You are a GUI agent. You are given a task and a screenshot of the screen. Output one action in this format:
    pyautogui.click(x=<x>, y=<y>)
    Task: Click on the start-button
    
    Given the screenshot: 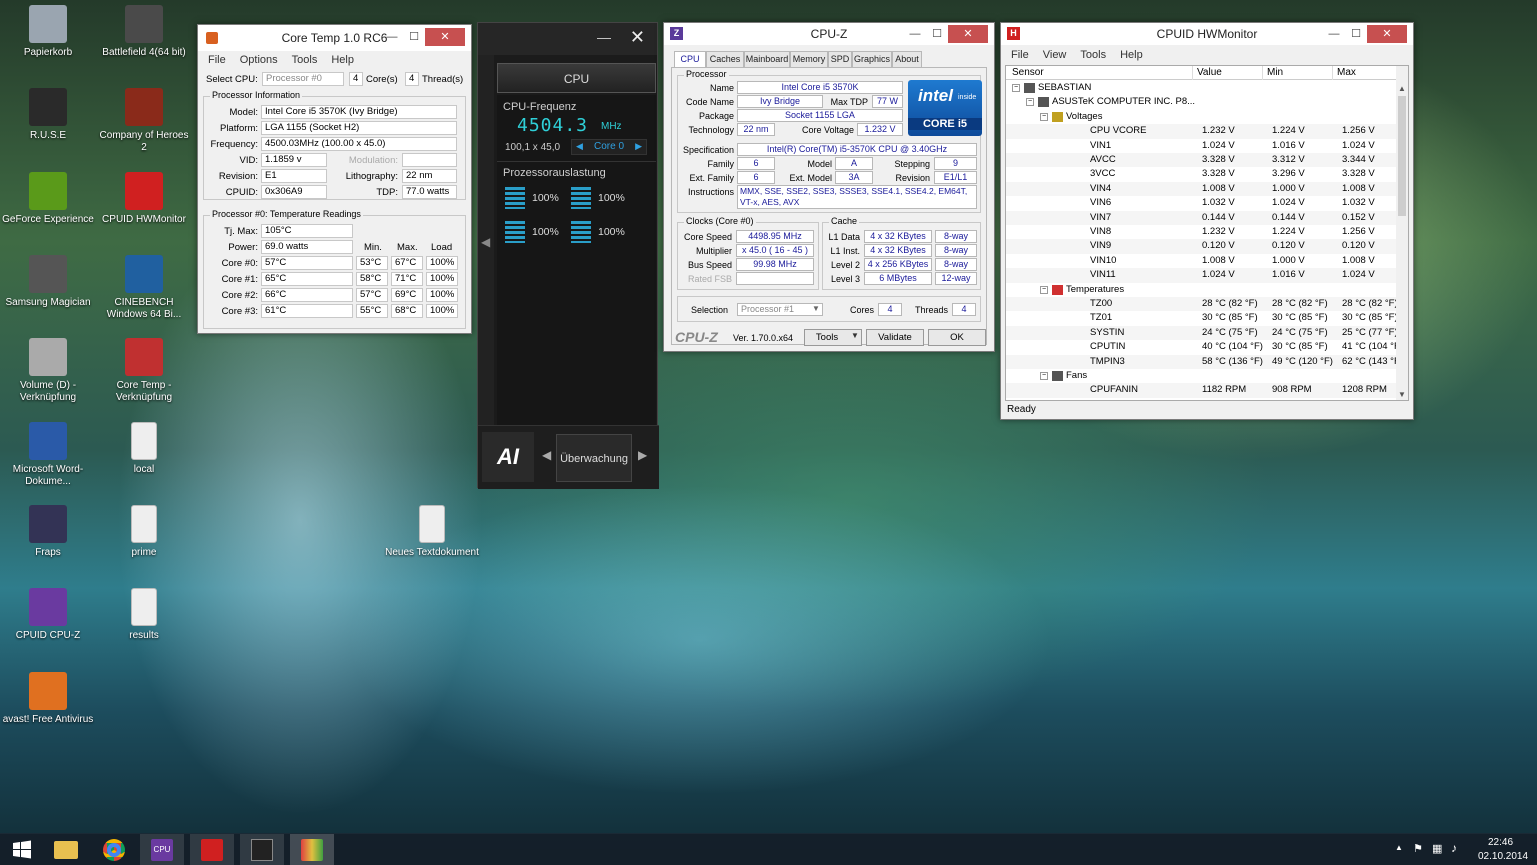 What is the action you would take?
    pyautogui.click(x=22, y=849)
    